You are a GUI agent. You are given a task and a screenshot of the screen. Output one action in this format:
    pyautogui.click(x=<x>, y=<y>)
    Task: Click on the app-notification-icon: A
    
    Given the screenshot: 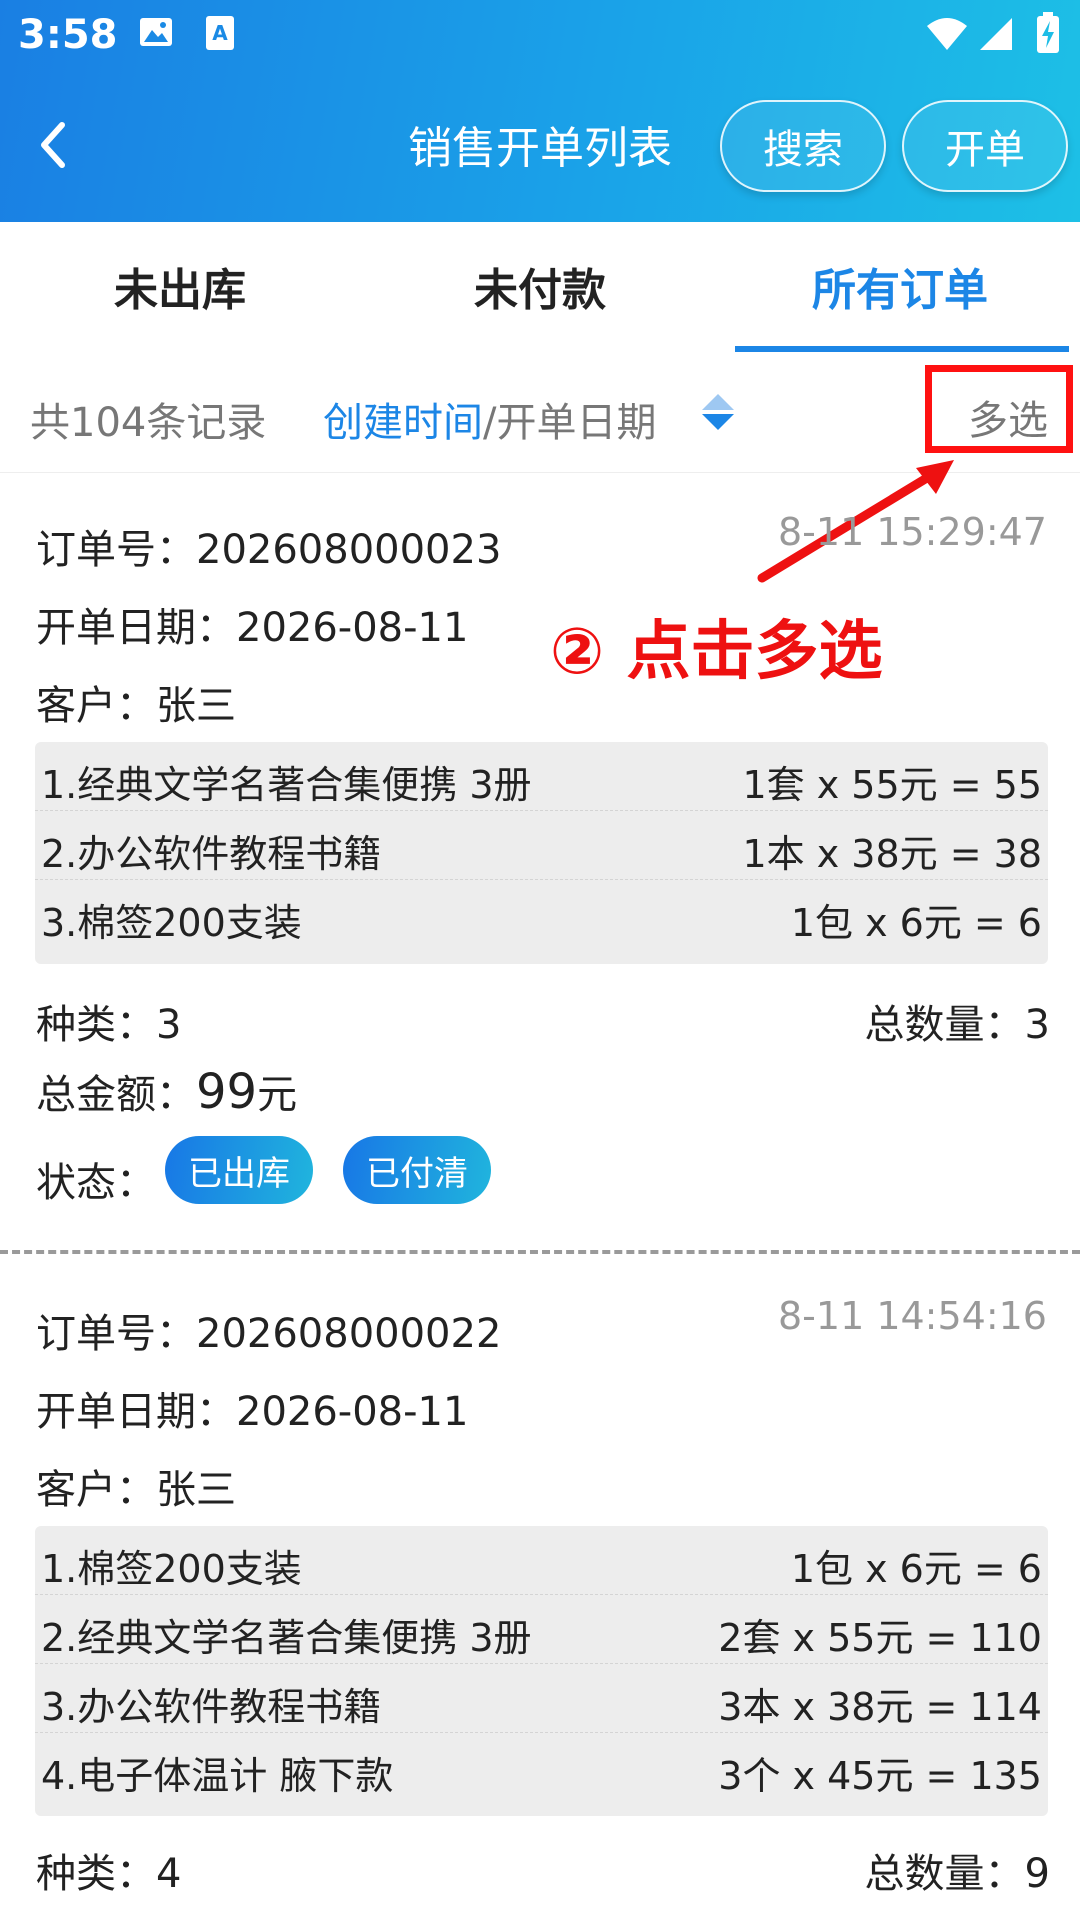 What is the action you would take?
    pyautogui.click(x=220, y=35)
    